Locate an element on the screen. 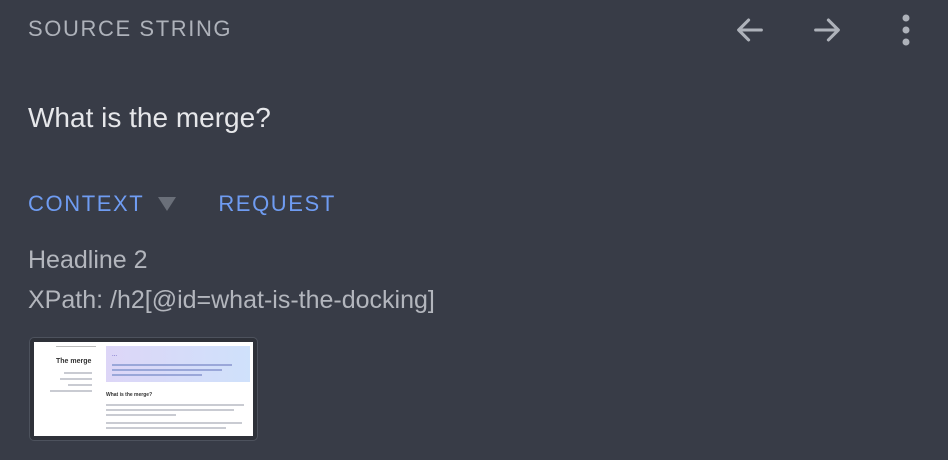 This screenshot has width=948, height=460. tab-context-label: CONTEXT is located at coordinates (86, 203).